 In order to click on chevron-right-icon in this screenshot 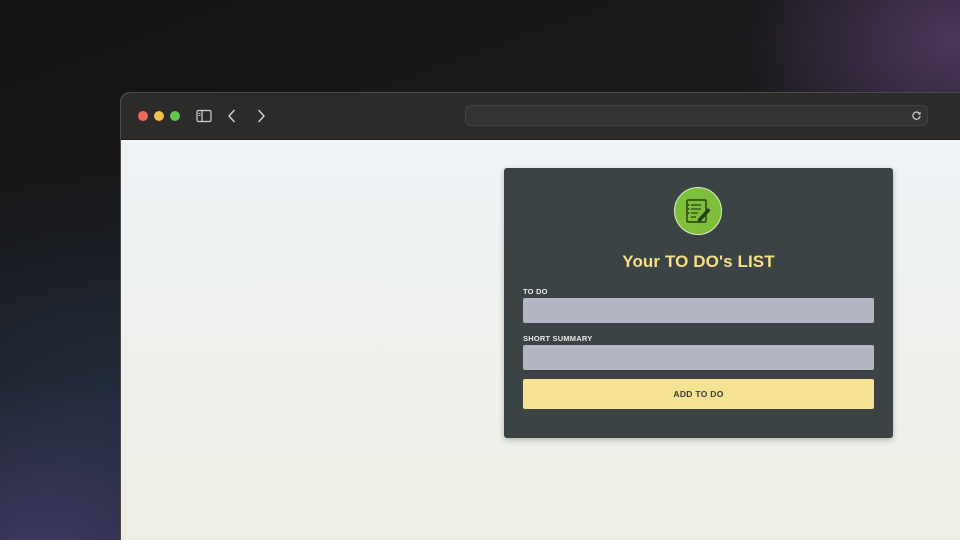, I will do `click(261, 116)`.